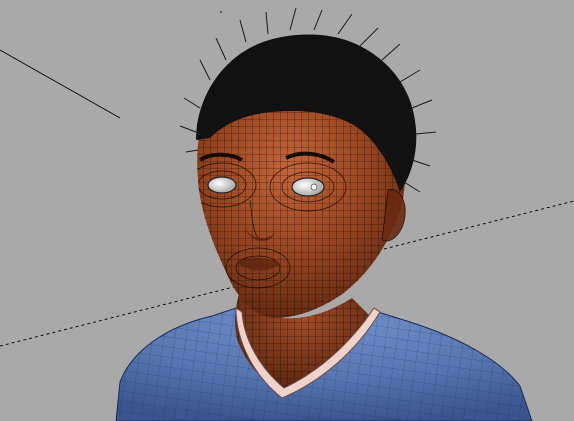 The image size is (574, 421). Describe the element at coordinates (308, 187) in the screenshot. I see `eye-right` at that location.